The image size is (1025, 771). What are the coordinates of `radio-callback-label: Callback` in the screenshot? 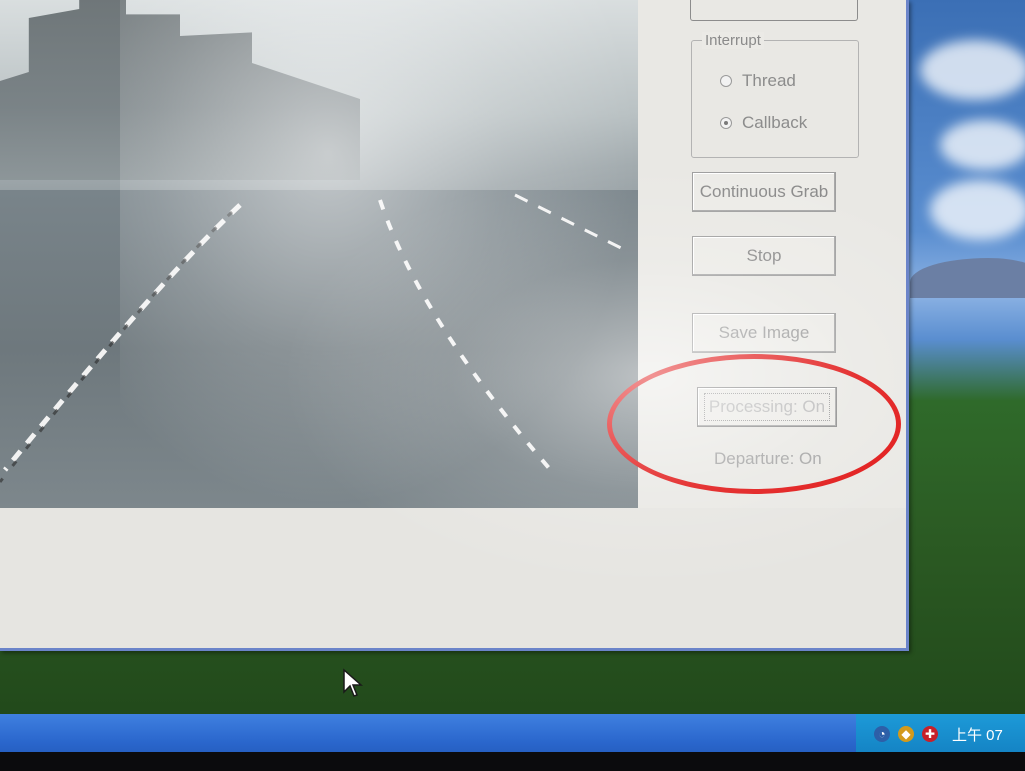 It's located at (775, 122).